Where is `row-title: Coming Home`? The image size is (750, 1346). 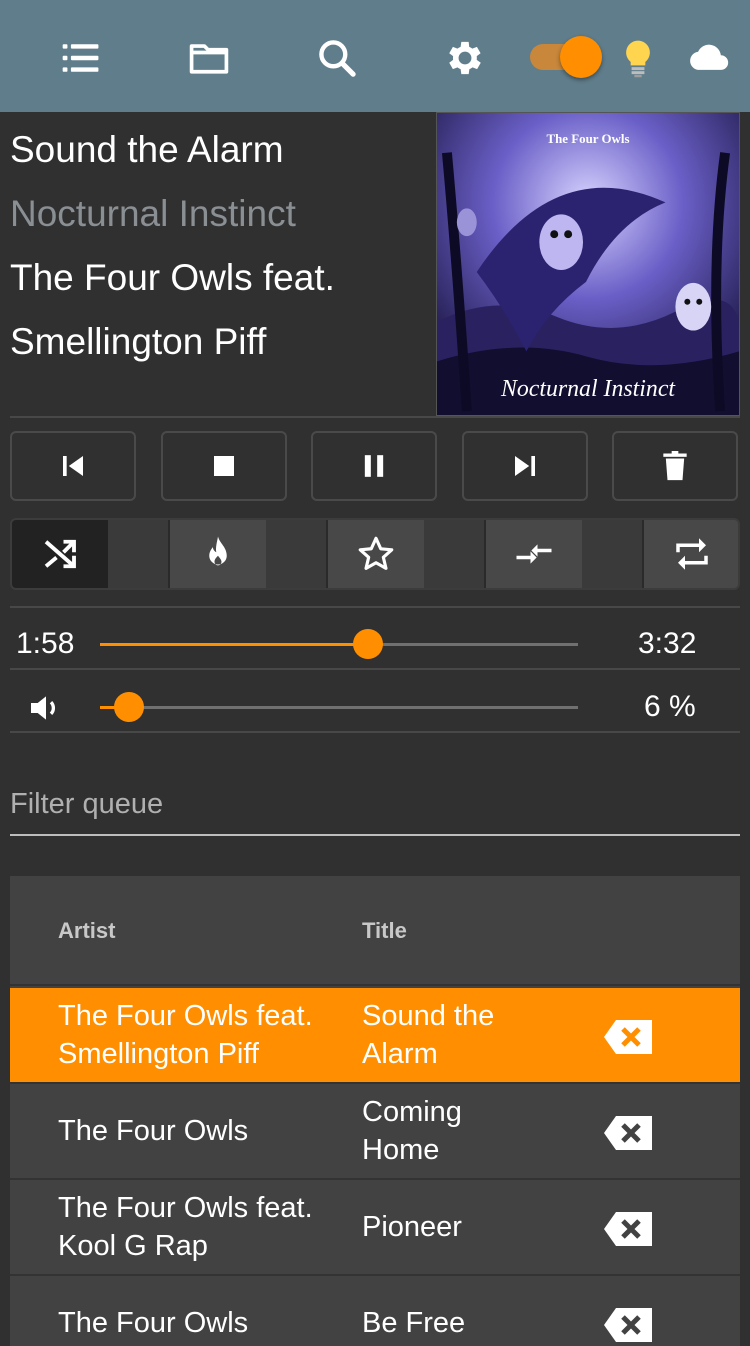
row-title: Coming Home is located at coordinates (412, 1131).